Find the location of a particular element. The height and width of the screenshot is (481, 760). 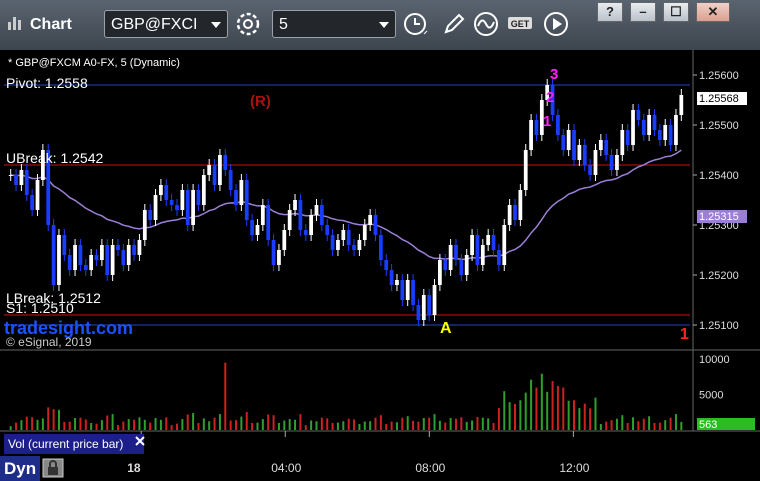

y-tick-label: 1.25100 is located at coordinates (719, 326).